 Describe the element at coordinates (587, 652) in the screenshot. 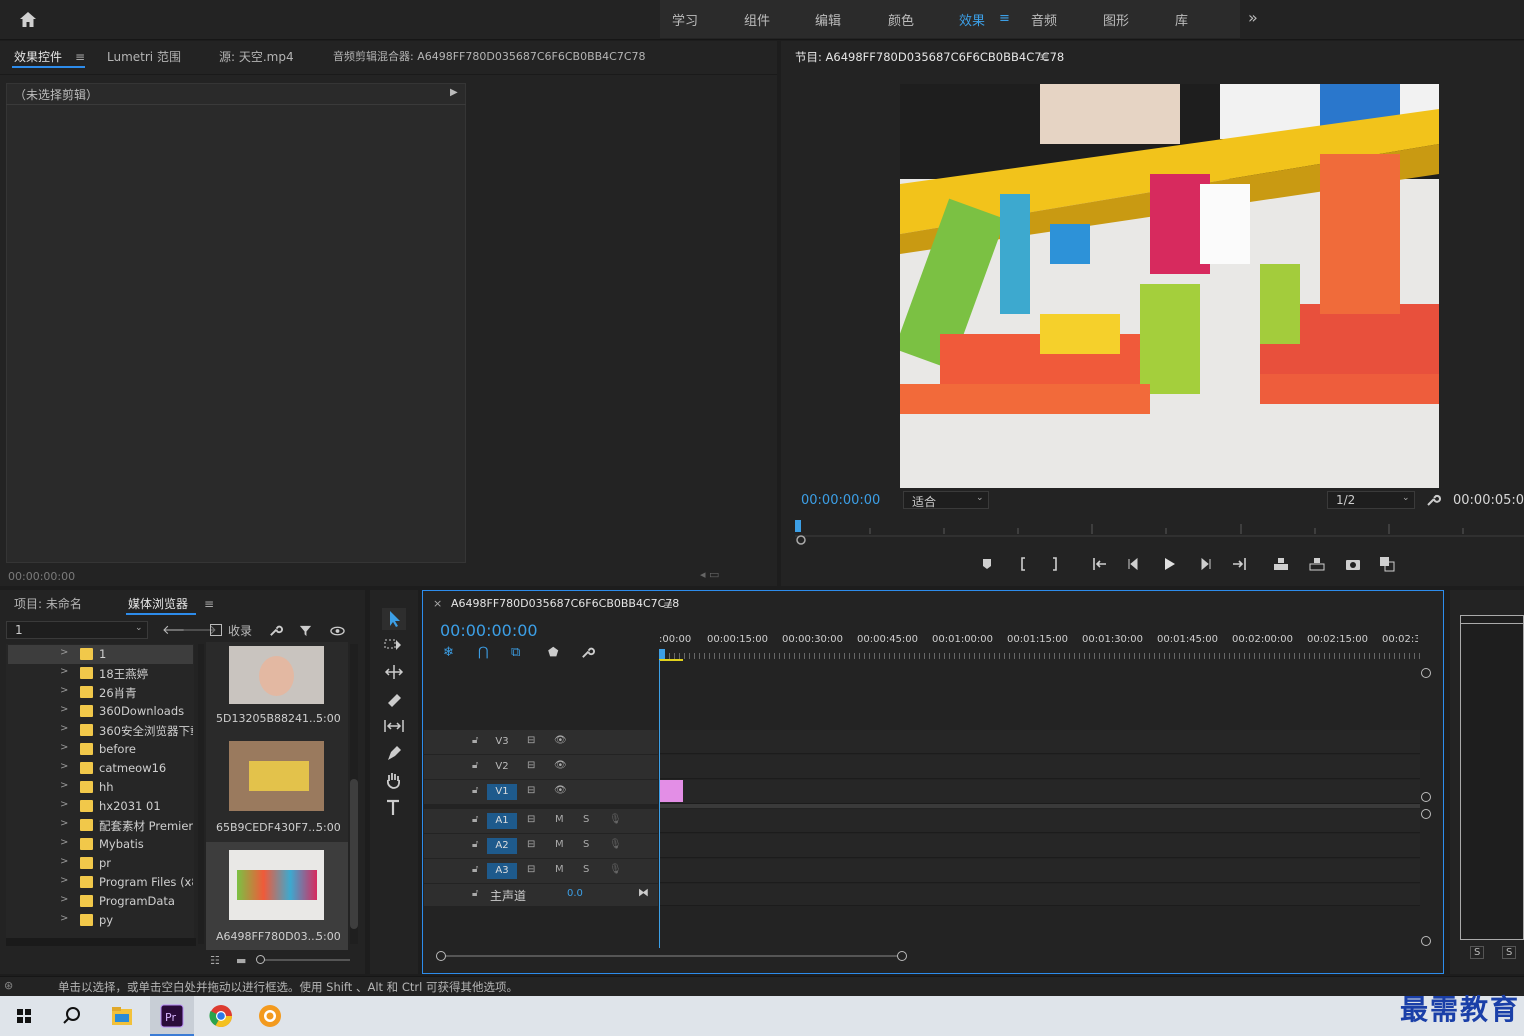

I see `wrench-icon` at that location.